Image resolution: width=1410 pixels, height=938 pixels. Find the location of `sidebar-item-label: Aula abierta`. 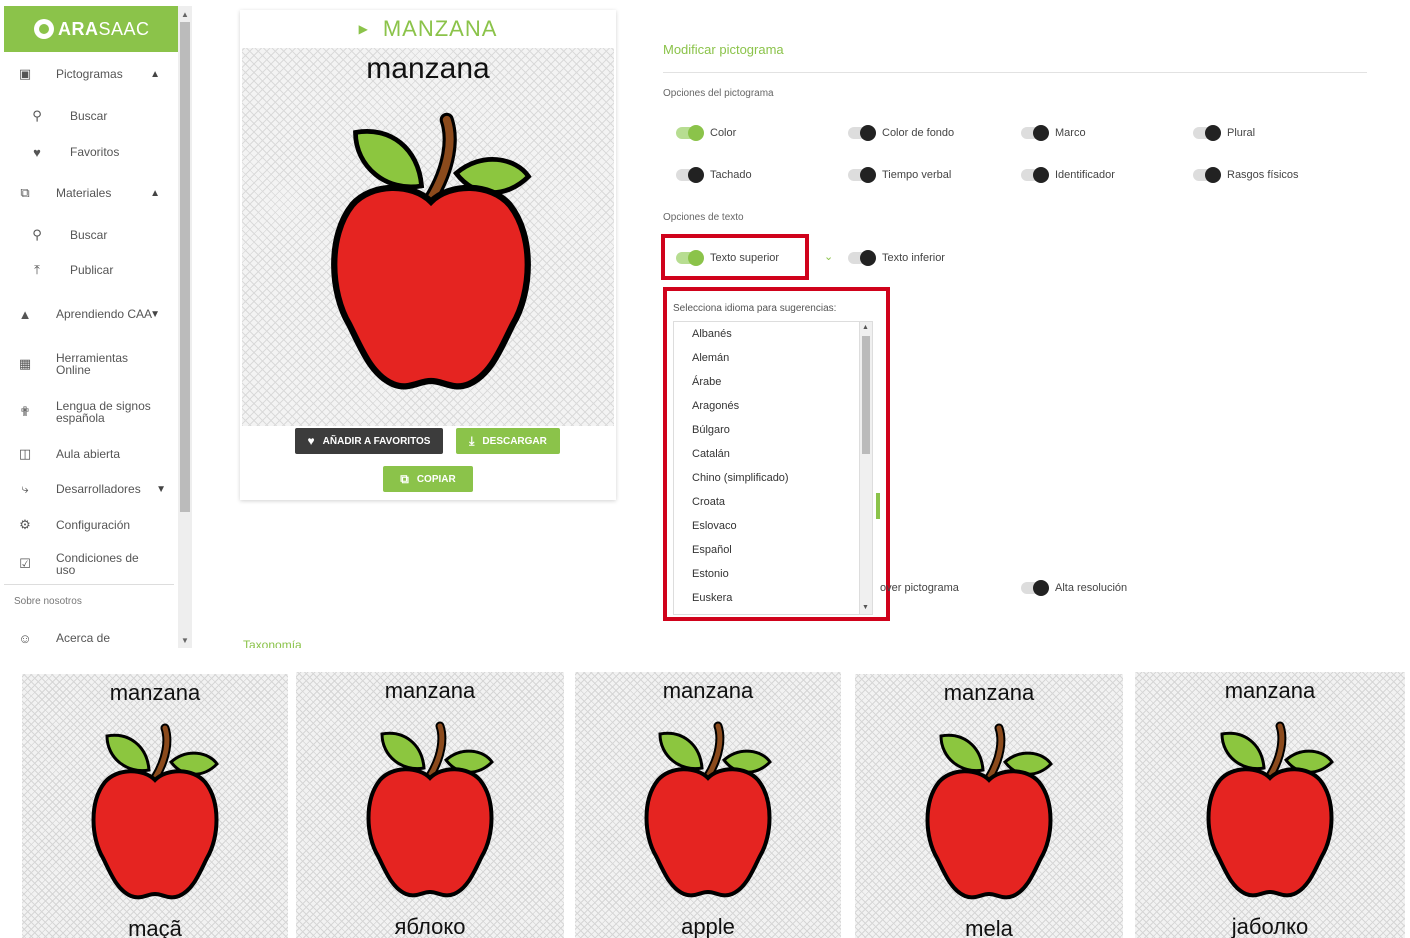

sidebar-item-label: Aula abierta is located at coordinates (88, 454).